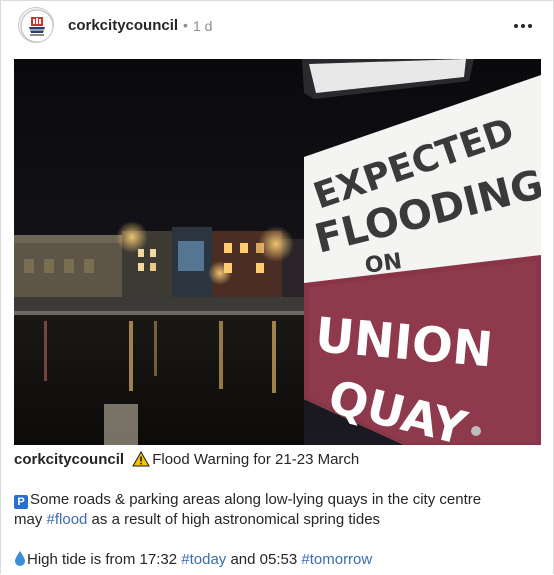 The width and height of the screenshot is (554, 575). What do you see at coordinates (203, 559) in the screenshot?
I see `hashtag-today: #today` at bounding box center [203, 559].